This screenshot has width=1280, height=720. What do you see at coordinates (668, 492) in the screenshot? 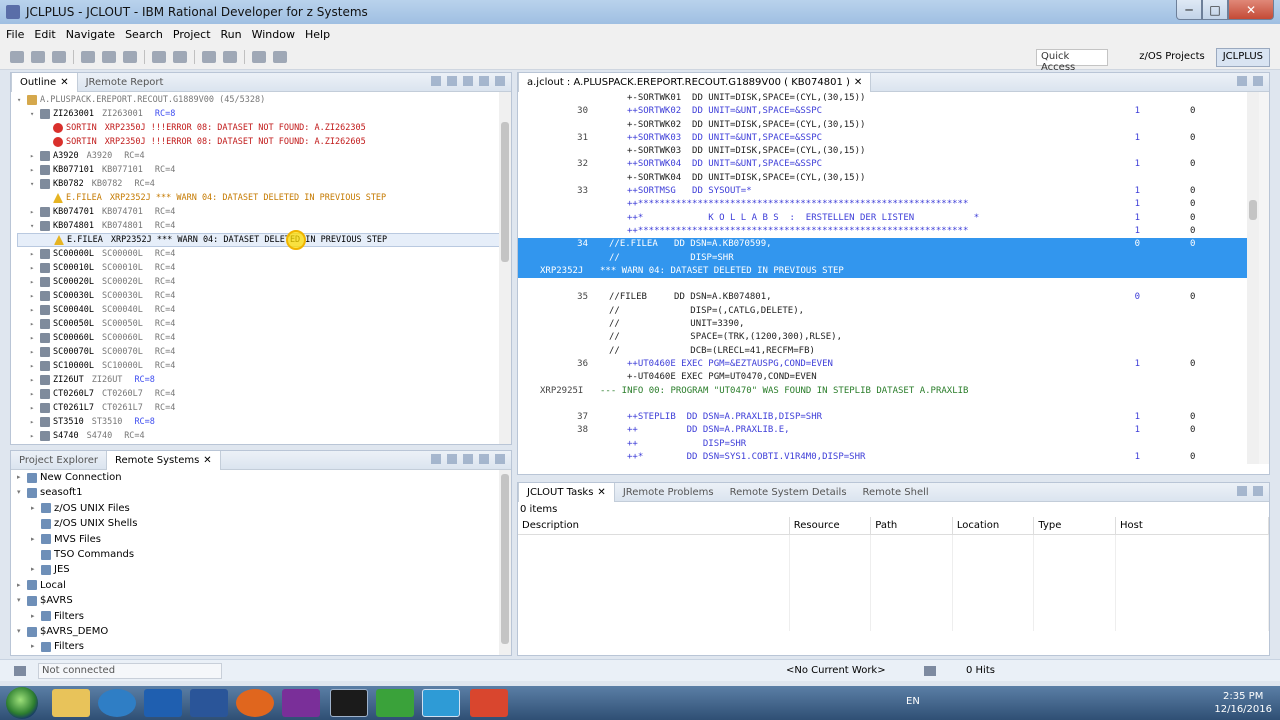
I see `tab-jremote-problems: JRemote Problems` at bounding box center [668, 492].